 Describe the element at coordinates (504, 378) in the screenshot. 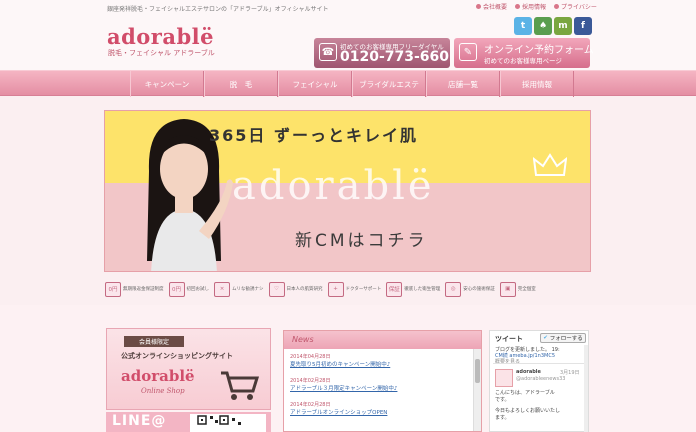

I see `avatar` at that location.